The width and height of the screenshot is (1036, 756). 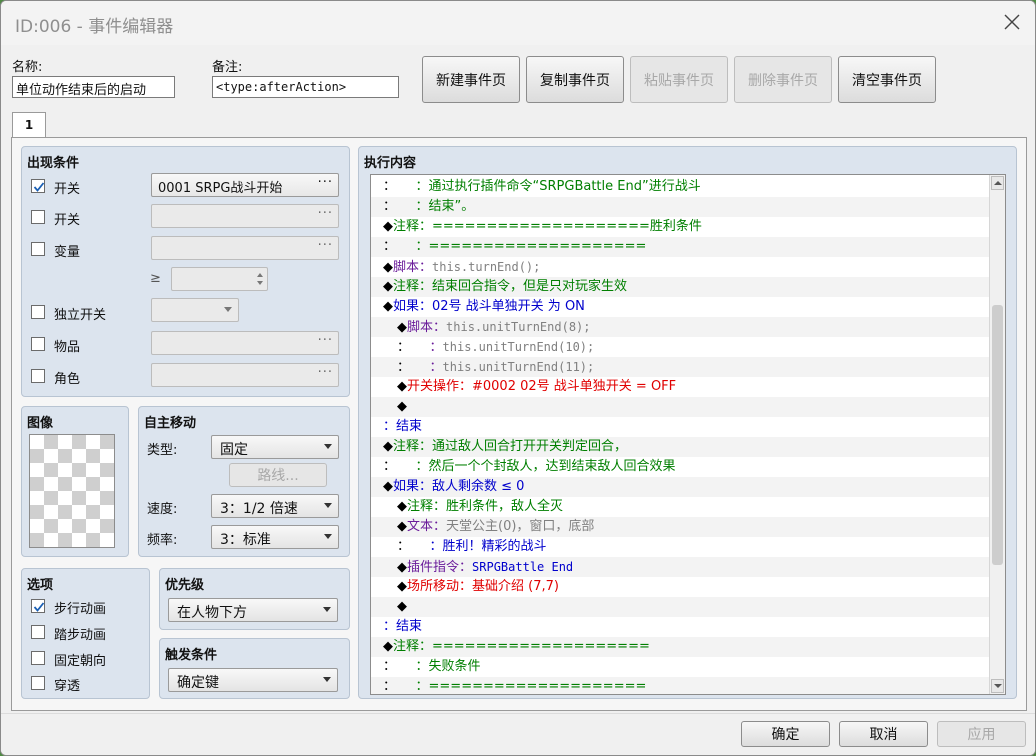 What do you see at coordinates (1012, 22) in the screenshot?
I see `close-button` at bounding box center [1012, 22].